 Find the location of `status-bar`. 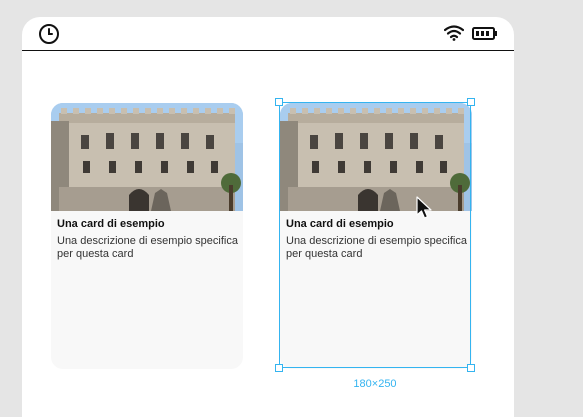

status-bar is located at coordinates (268, 34).